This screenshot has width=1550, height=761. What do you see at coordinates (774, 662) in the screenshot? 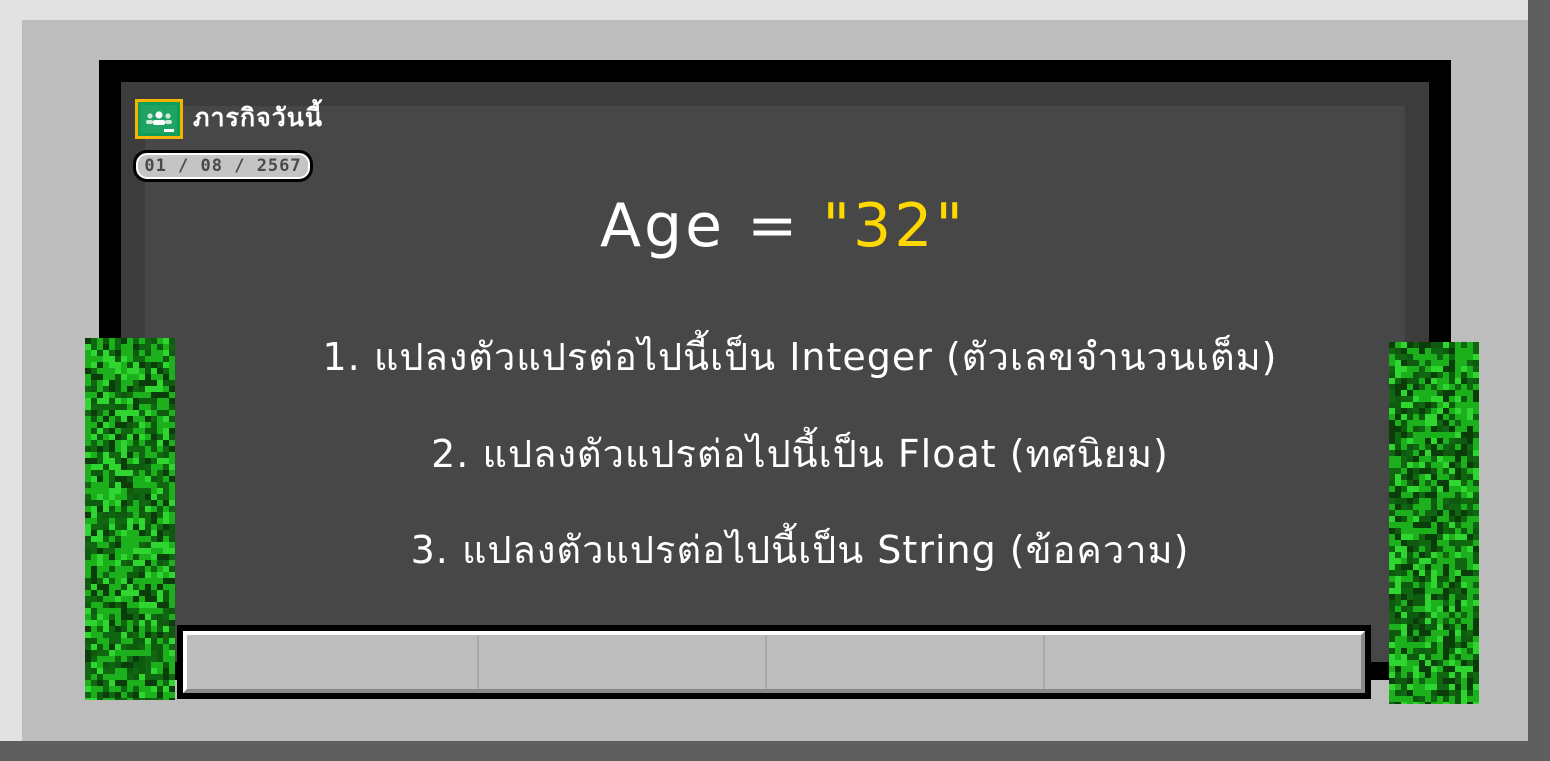
I see `answer-input-area` at bounding box center [774, 662].